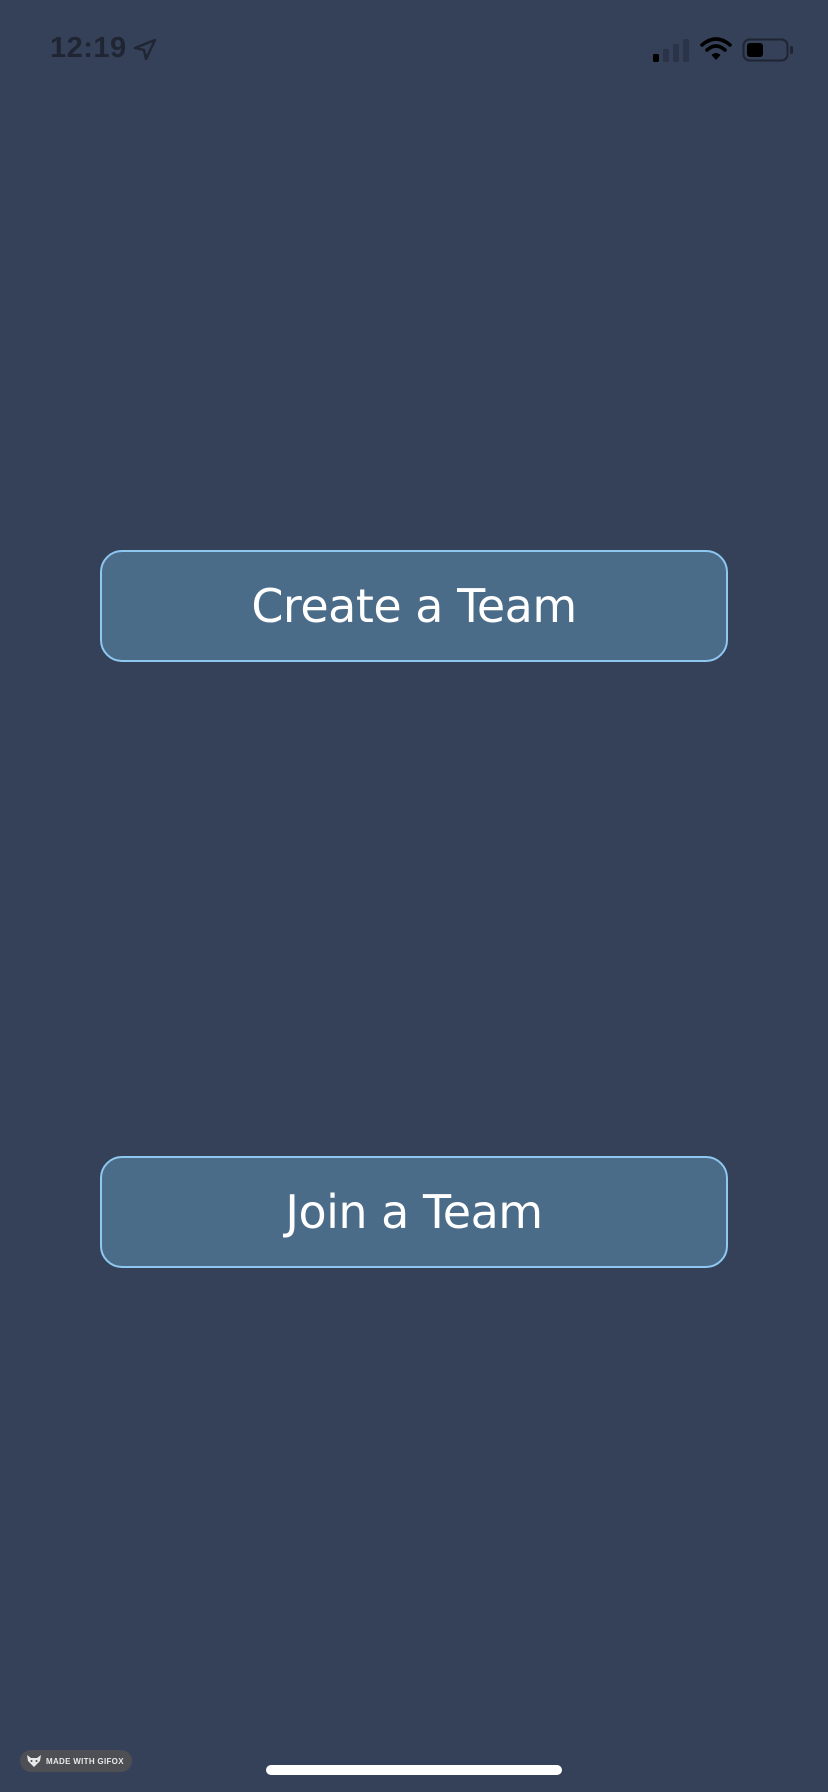  Describe the element at coordinates (767, 50) in the screenshot. I see `battery-icon` at that location.